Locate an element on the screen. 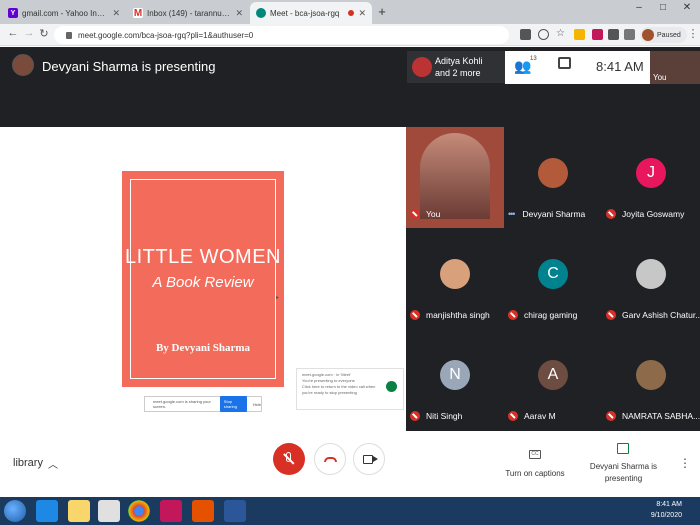 This screenshot has width=700, height=525. more-options-icon: ⋮ is located at coordinates (685, 463).